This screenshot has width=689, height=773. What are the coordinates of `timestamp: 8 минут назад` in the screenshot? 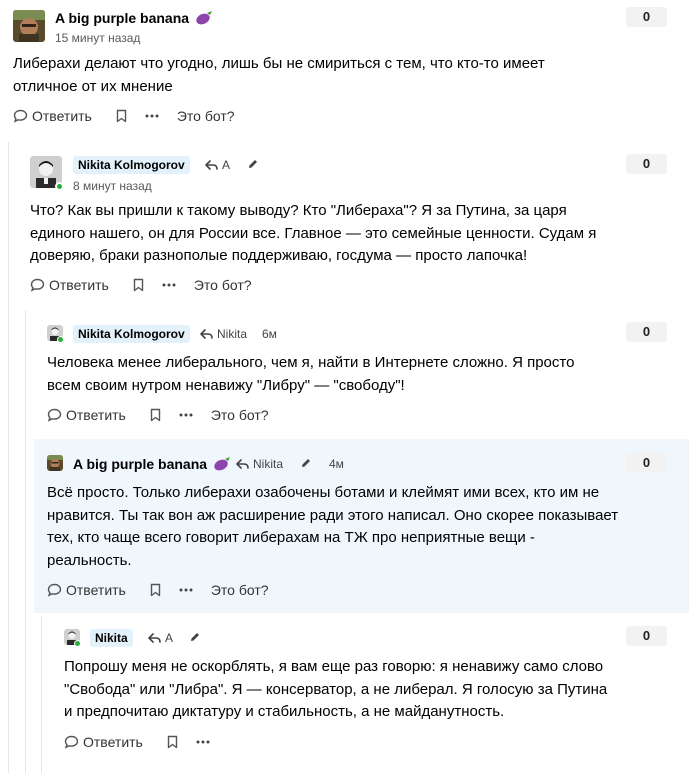 It's located at (112, 186).